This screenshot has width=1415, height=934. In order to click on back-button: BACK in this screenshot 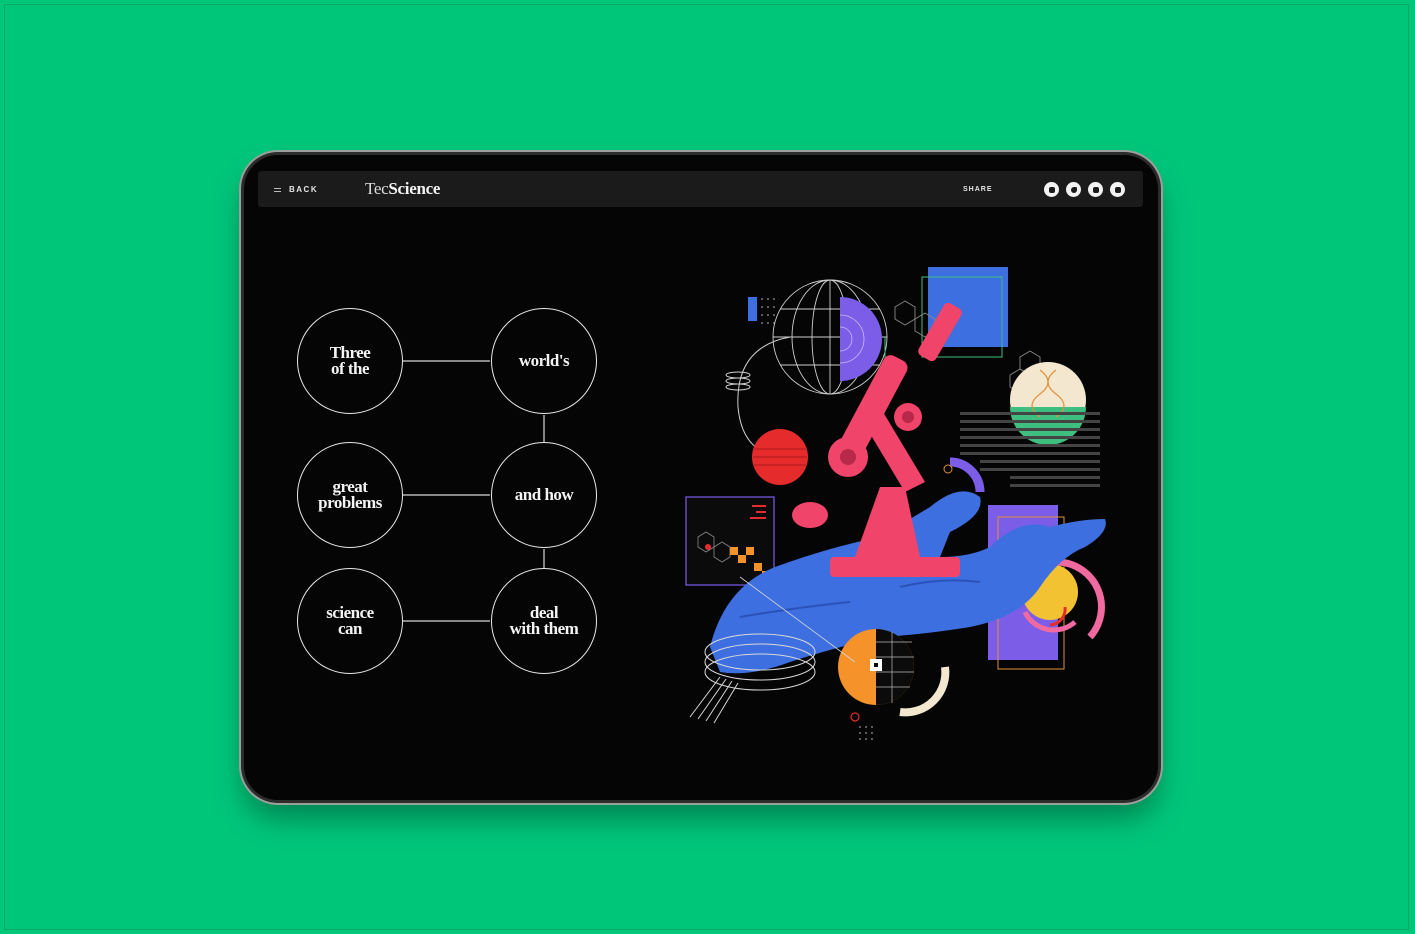, I will do `click(296, 189)`.